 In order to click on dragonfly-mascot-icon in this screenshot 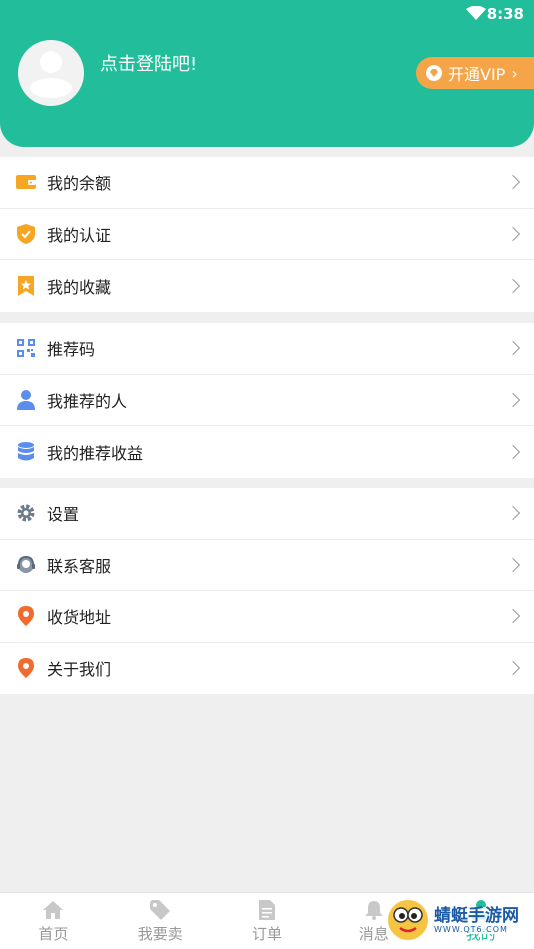, I will do `click(408, 920)`.